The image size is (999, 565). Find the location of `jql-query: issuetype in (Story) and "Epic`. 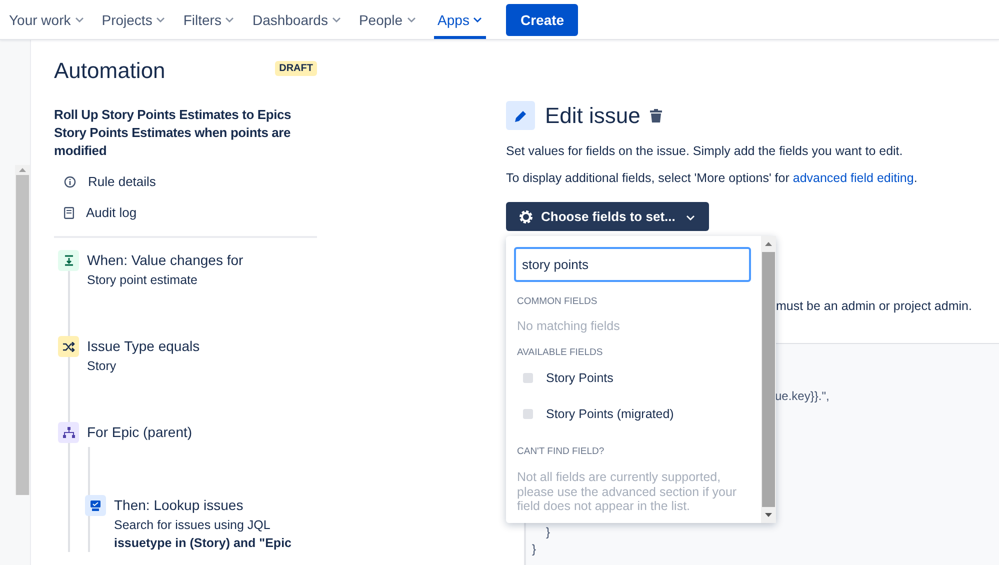

jql-query: issuetype in (Story) and "Epic is located at coordinates (203, 543).